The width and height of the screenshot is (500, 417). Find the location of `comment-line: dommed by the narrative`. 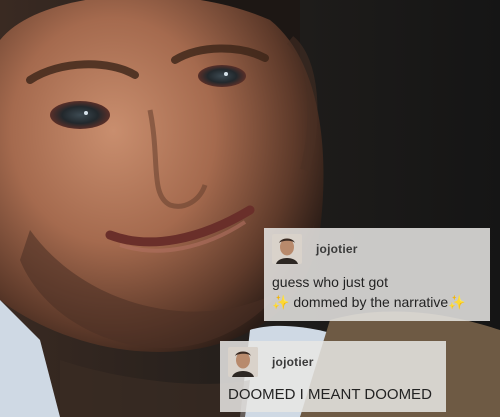

comment-line: dommed by the narrative is located at coordinates (371, 302).